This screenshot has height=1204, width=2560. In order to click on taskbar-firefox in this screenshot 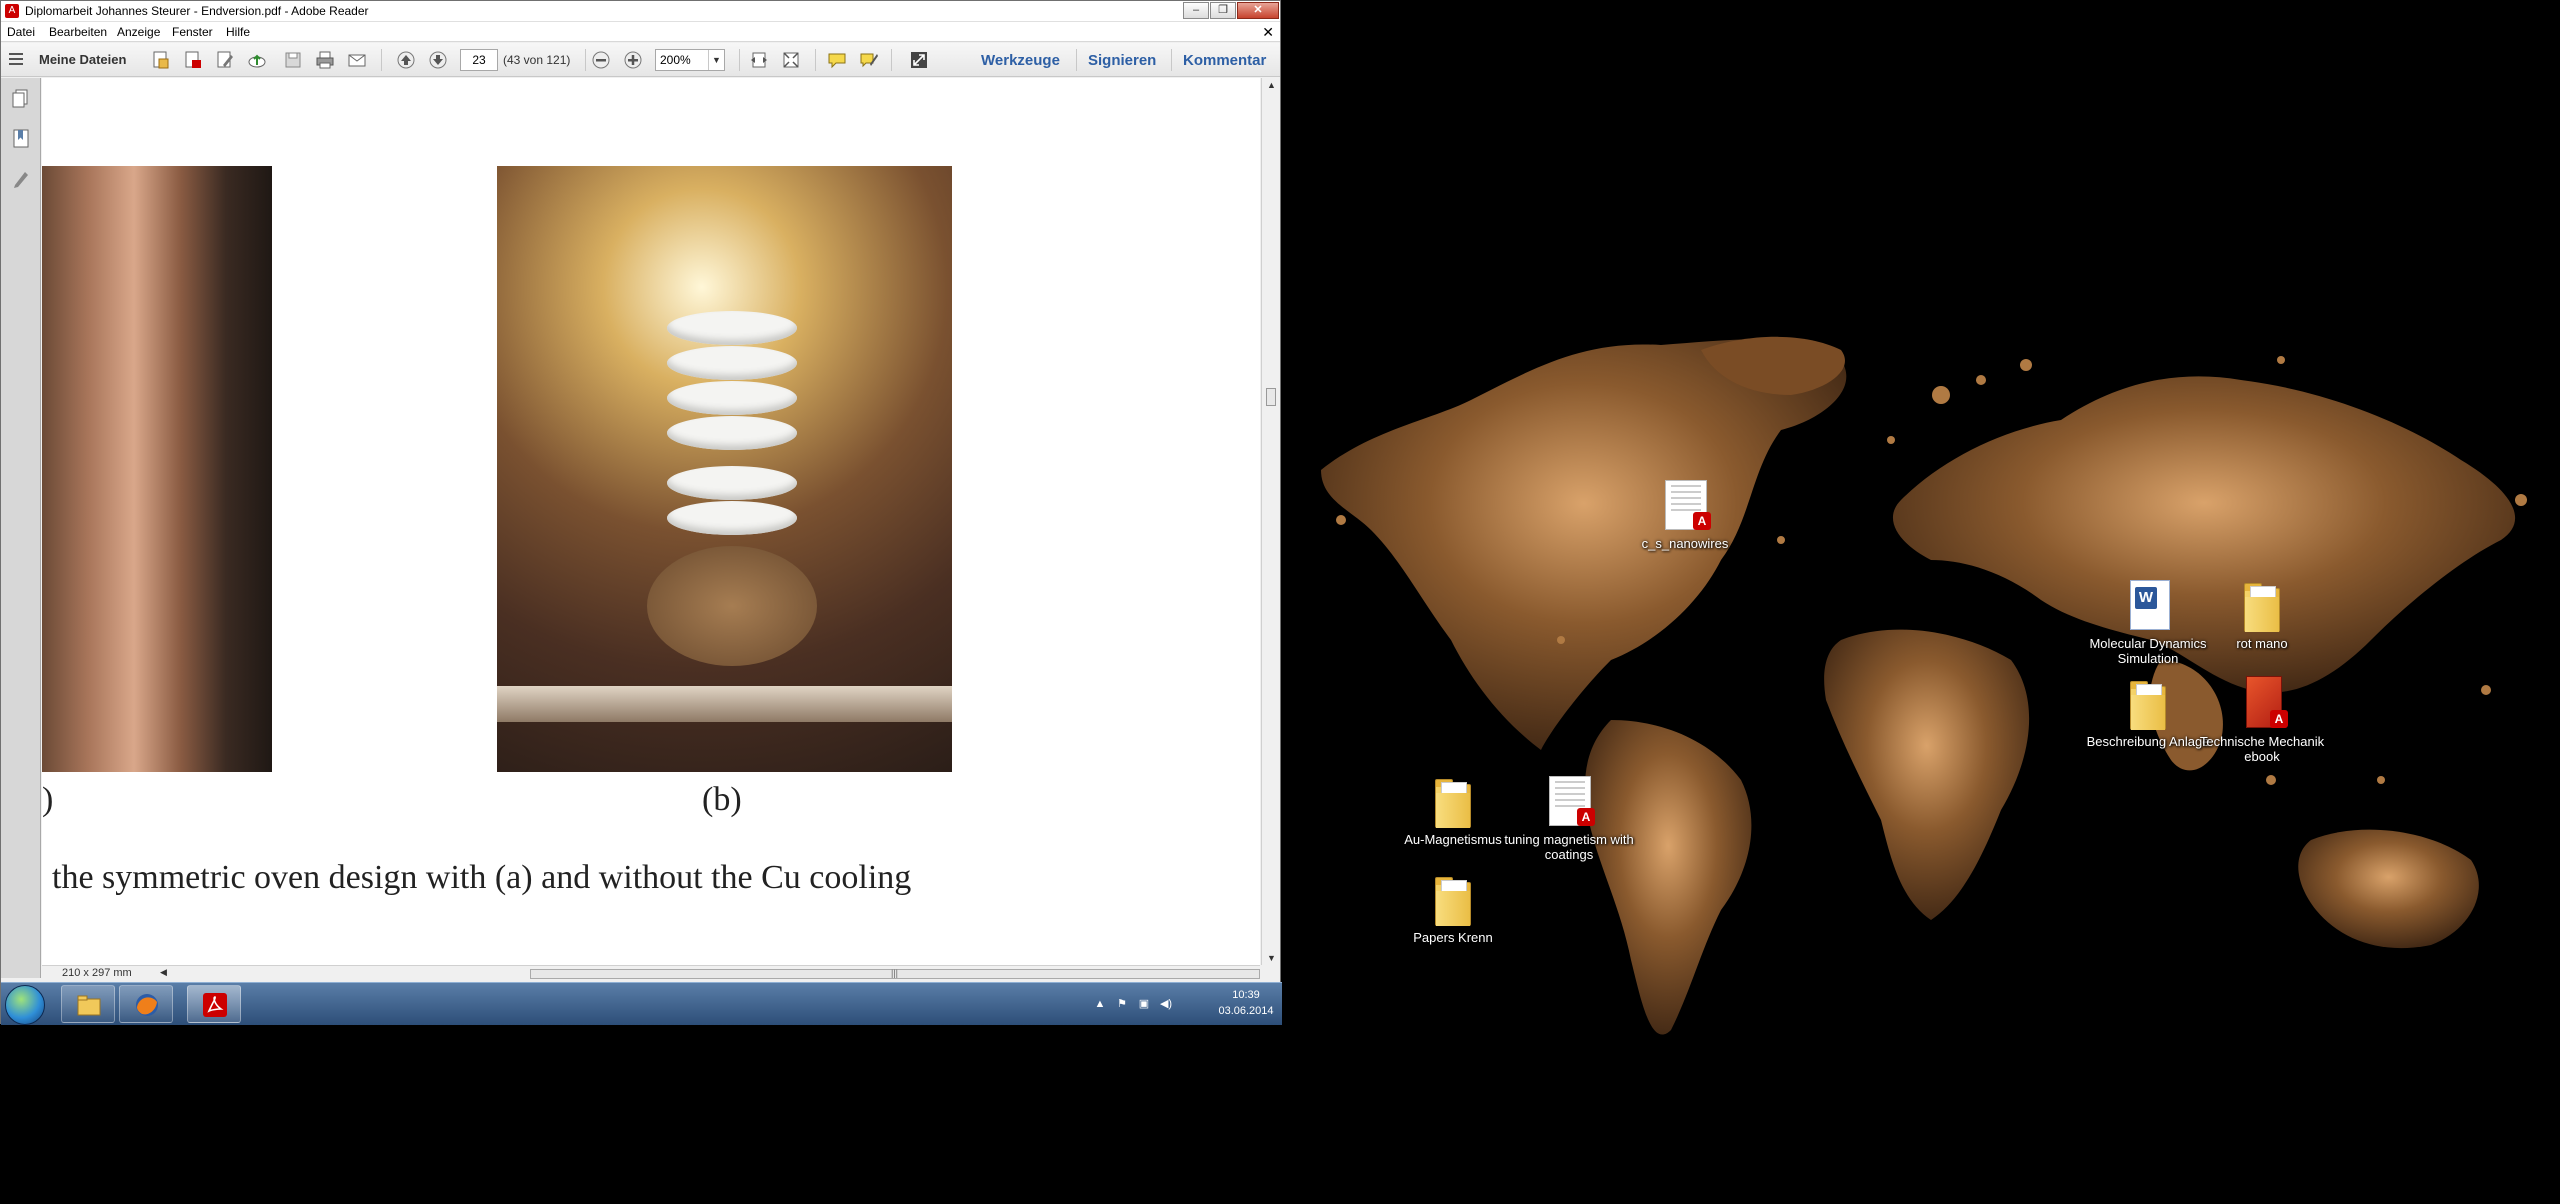, I will do `click(146, 1004)`.